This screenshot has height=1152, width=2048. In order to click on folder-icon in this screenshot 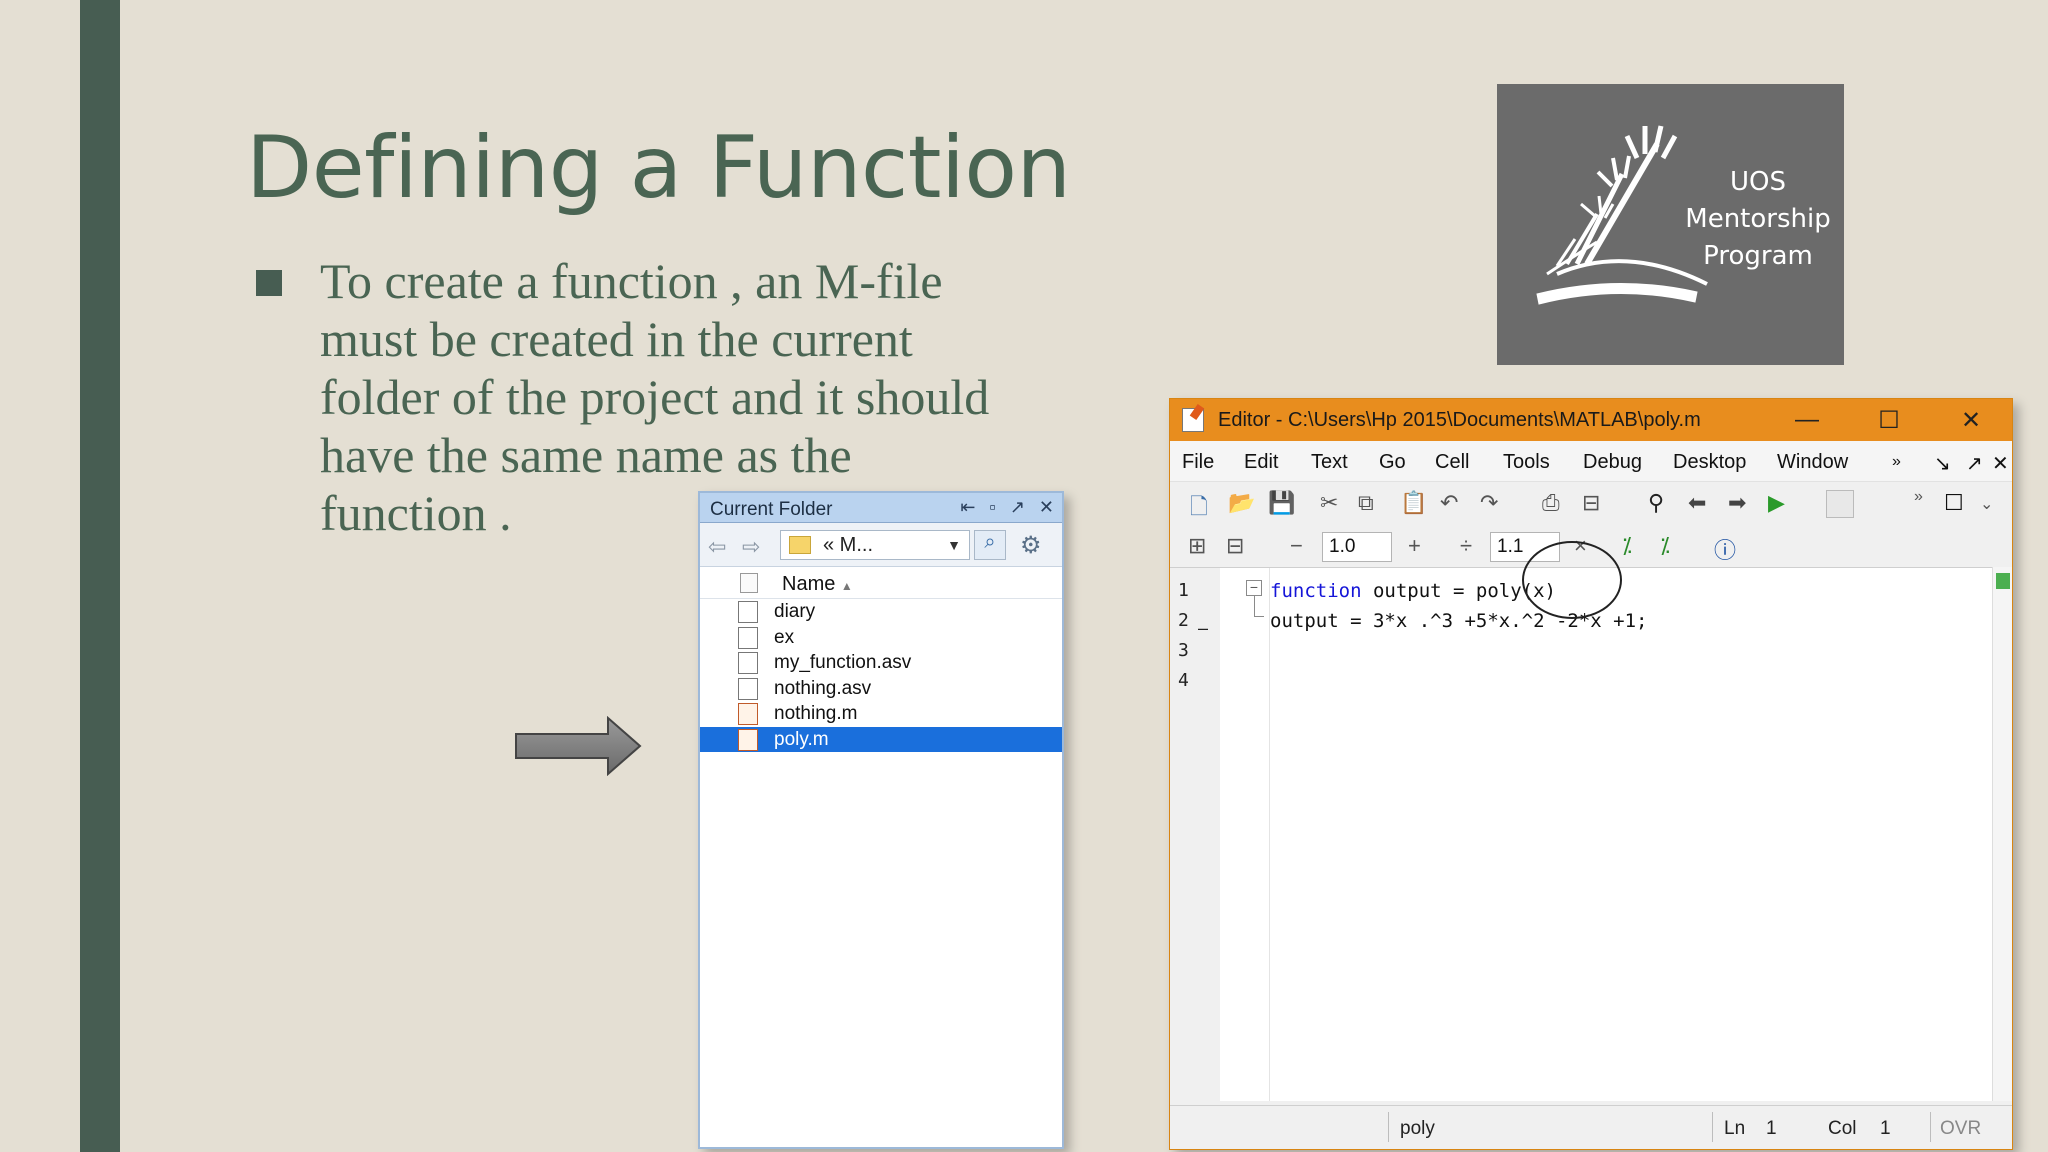, I will do `click(800, 545)`.